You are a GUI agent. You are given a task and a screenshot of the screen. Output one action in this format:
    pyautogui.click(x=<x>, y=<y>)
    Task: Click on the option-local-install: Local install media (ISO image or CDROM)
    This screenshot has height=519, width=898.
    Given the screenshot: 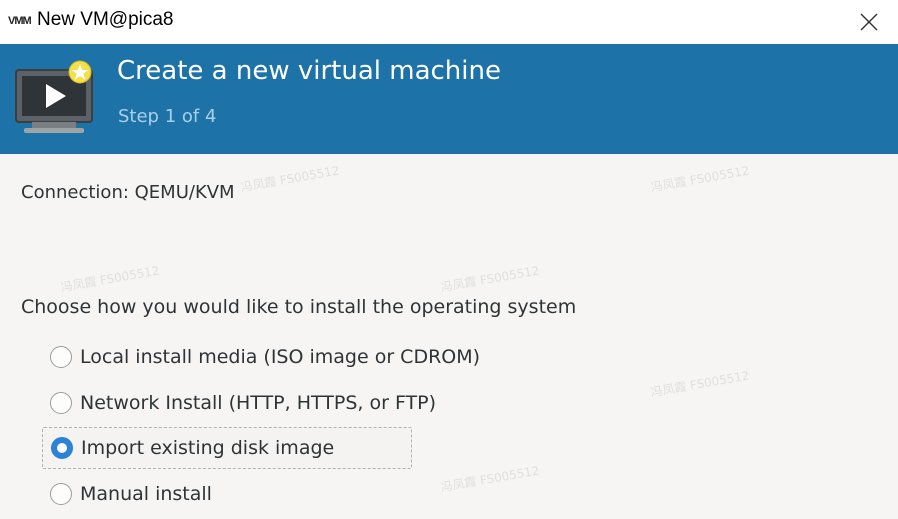 What is the action you would take?
    pyautogui.click(x=261, y=357)
    